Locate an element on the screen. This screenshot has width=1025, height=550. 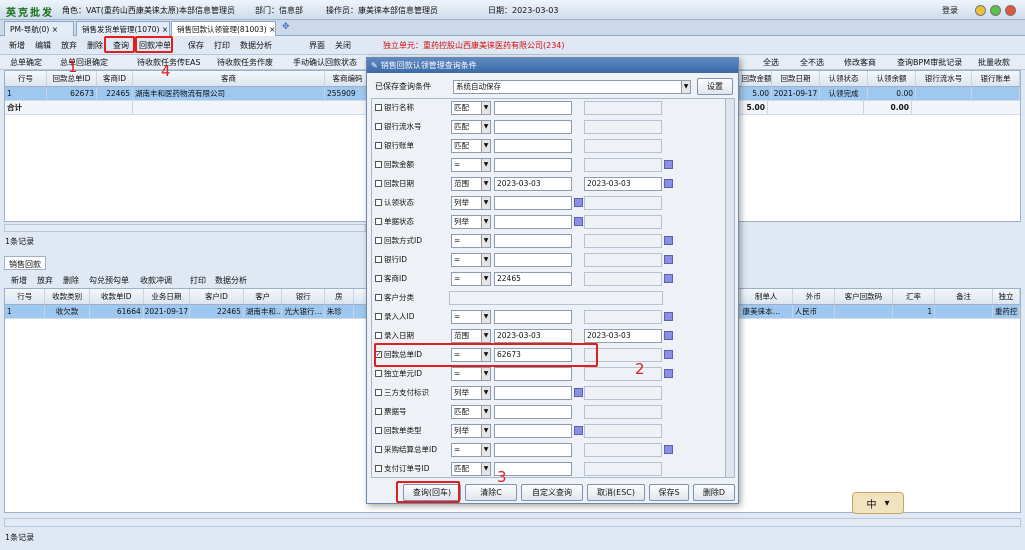
col-header: 收款单ID is located at coordinates (117, 296).